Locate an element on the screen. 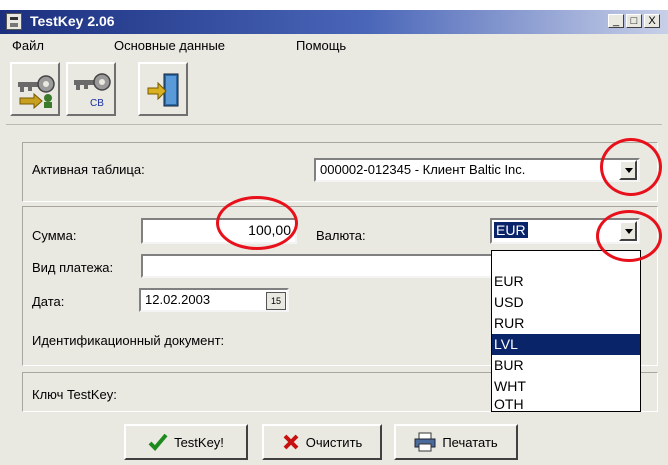 This screenshot has height=465, width=668. payment-type-label: Вид платежа: is located at coordinates (73, 267).